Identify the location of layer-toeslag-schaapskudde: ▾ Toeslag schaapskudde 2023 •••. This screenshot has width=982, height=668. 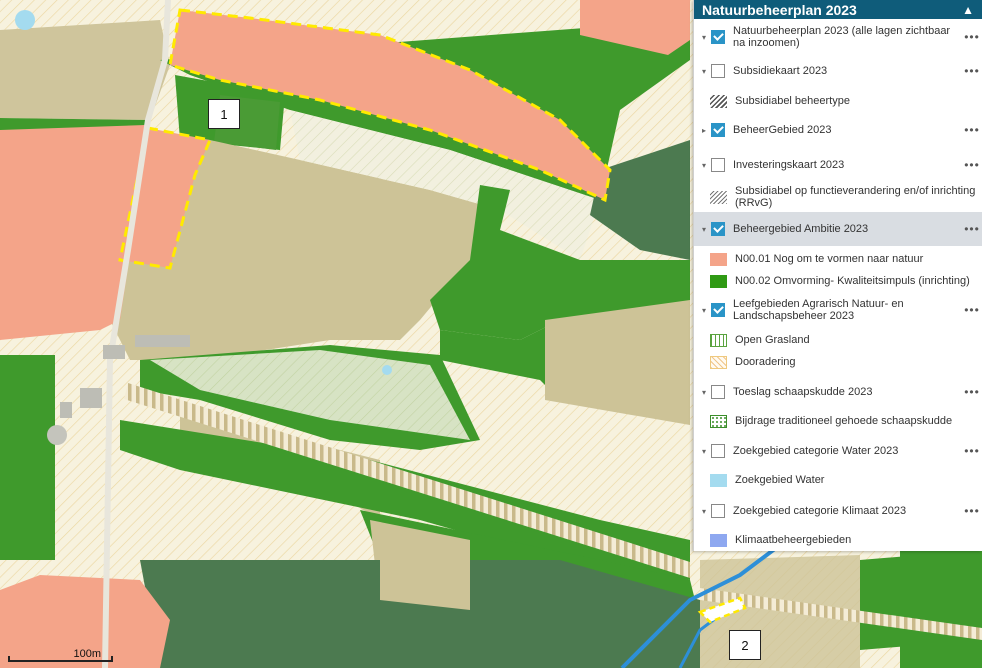
(838, 392).